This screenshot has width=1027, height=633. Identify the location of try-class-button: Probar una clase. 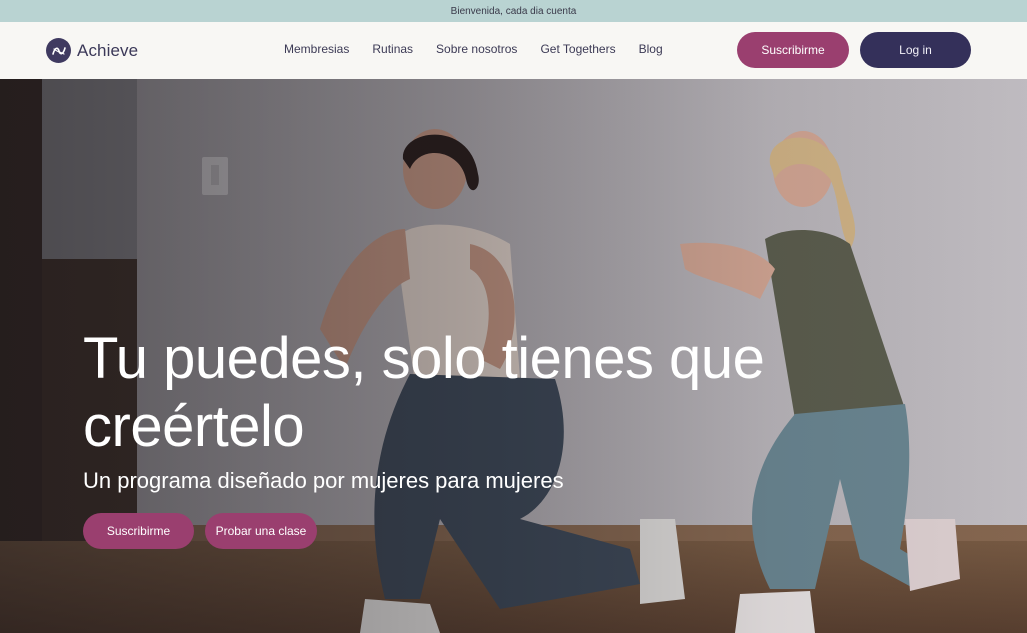
(261, 531).